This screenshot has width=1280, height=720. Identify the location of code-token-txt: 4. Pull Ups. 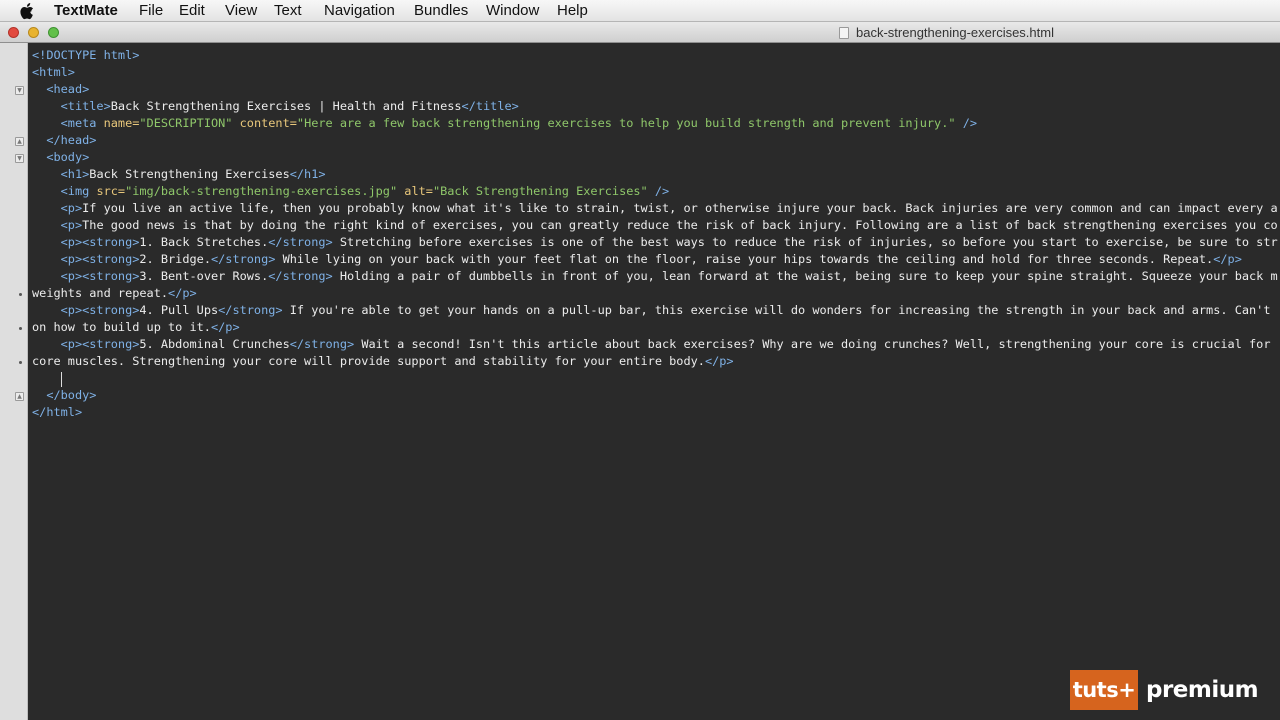
(179, 310).